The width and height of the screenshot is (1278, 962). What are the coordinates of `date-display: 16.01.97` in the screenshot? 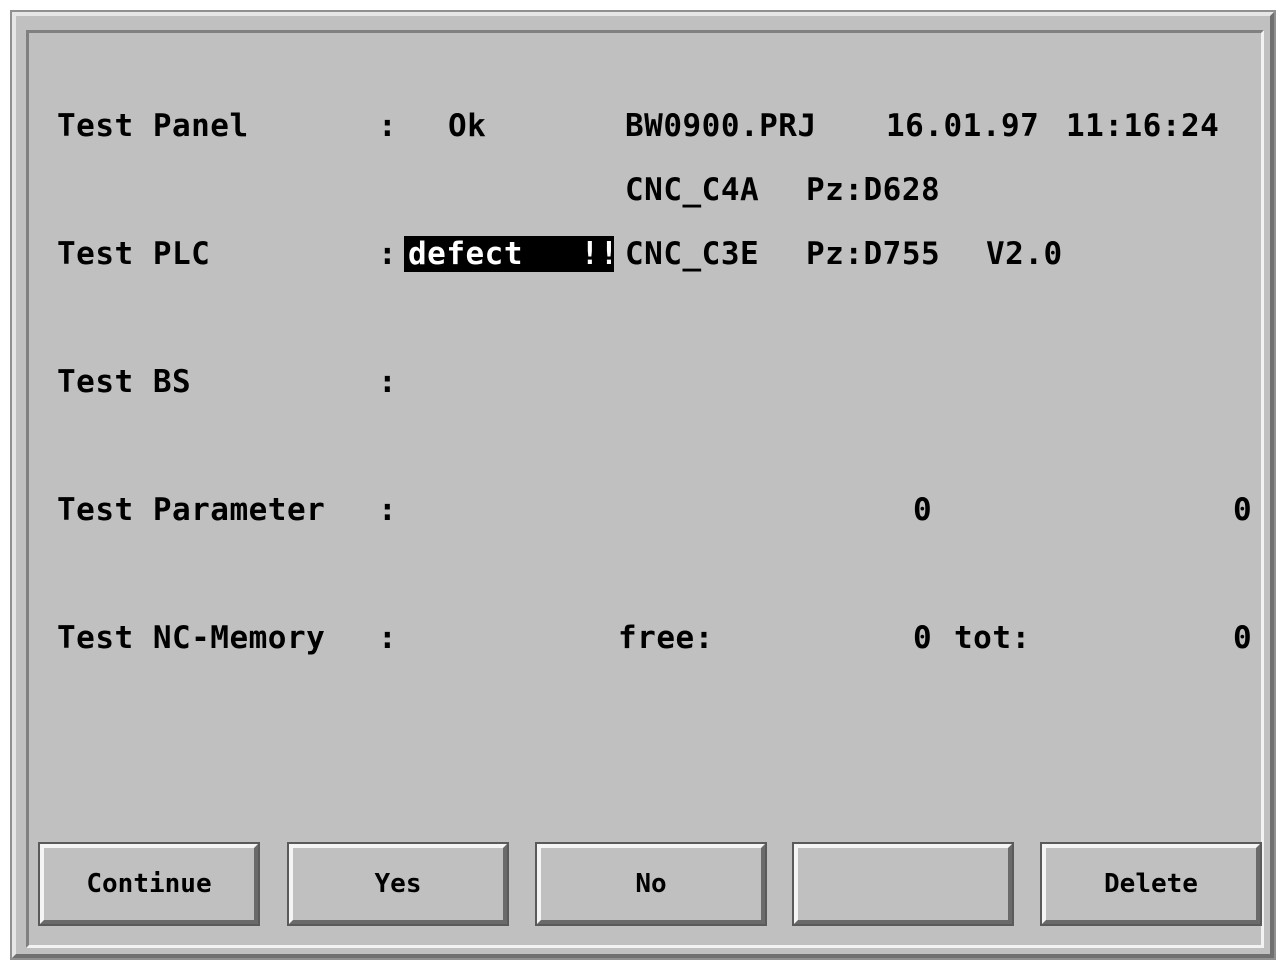 It's located at (963, 126).